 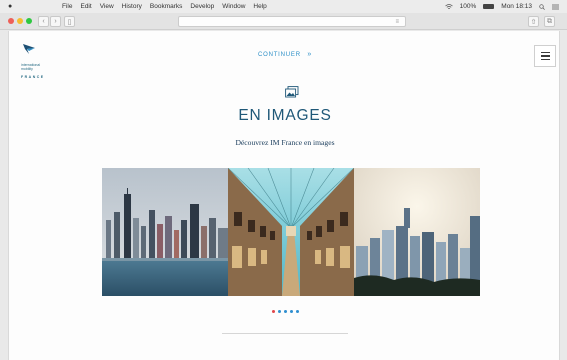 What do you see at coordinates (292, 92) in the screenshot?
I see `photo-gallery-icon` at bounding box center [292, 92].